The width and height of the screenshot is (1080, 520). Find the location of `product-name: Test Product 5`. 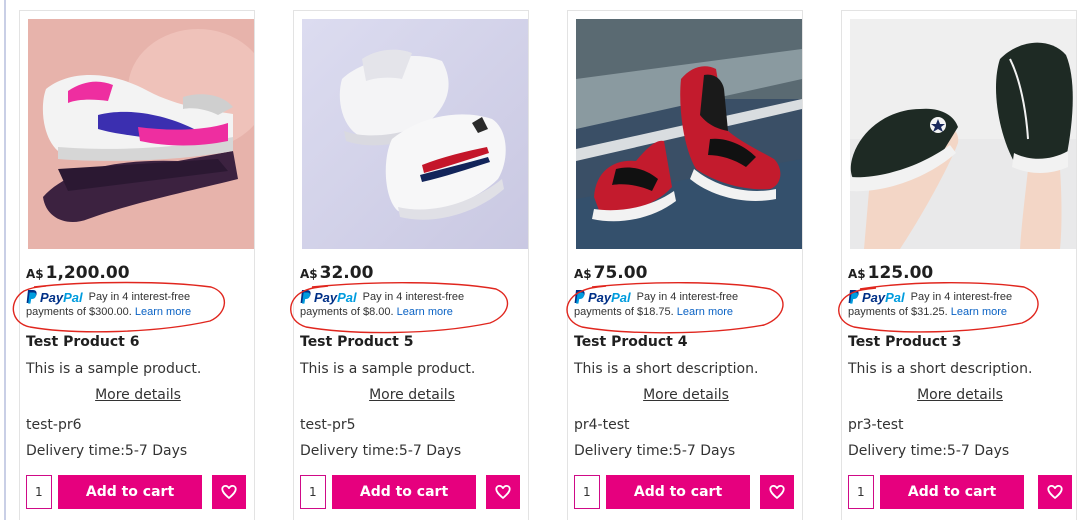

product-name: Test Product 5 is located at coordinates (356, 342).